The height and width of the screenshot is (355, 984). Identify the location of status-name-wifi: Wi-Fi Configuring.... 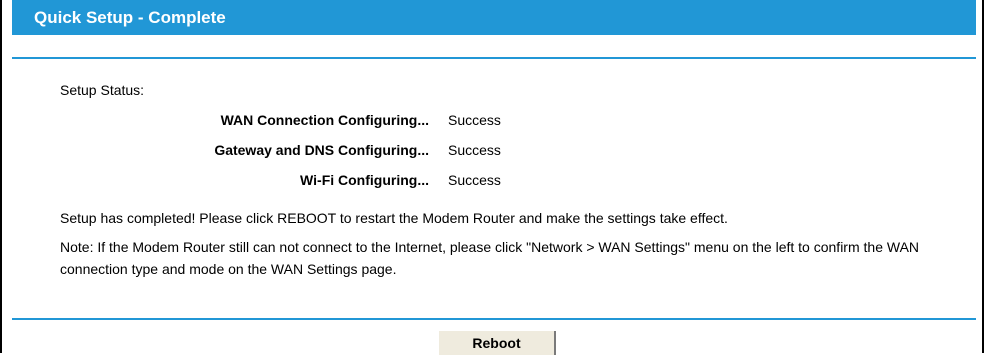
(364, 180).